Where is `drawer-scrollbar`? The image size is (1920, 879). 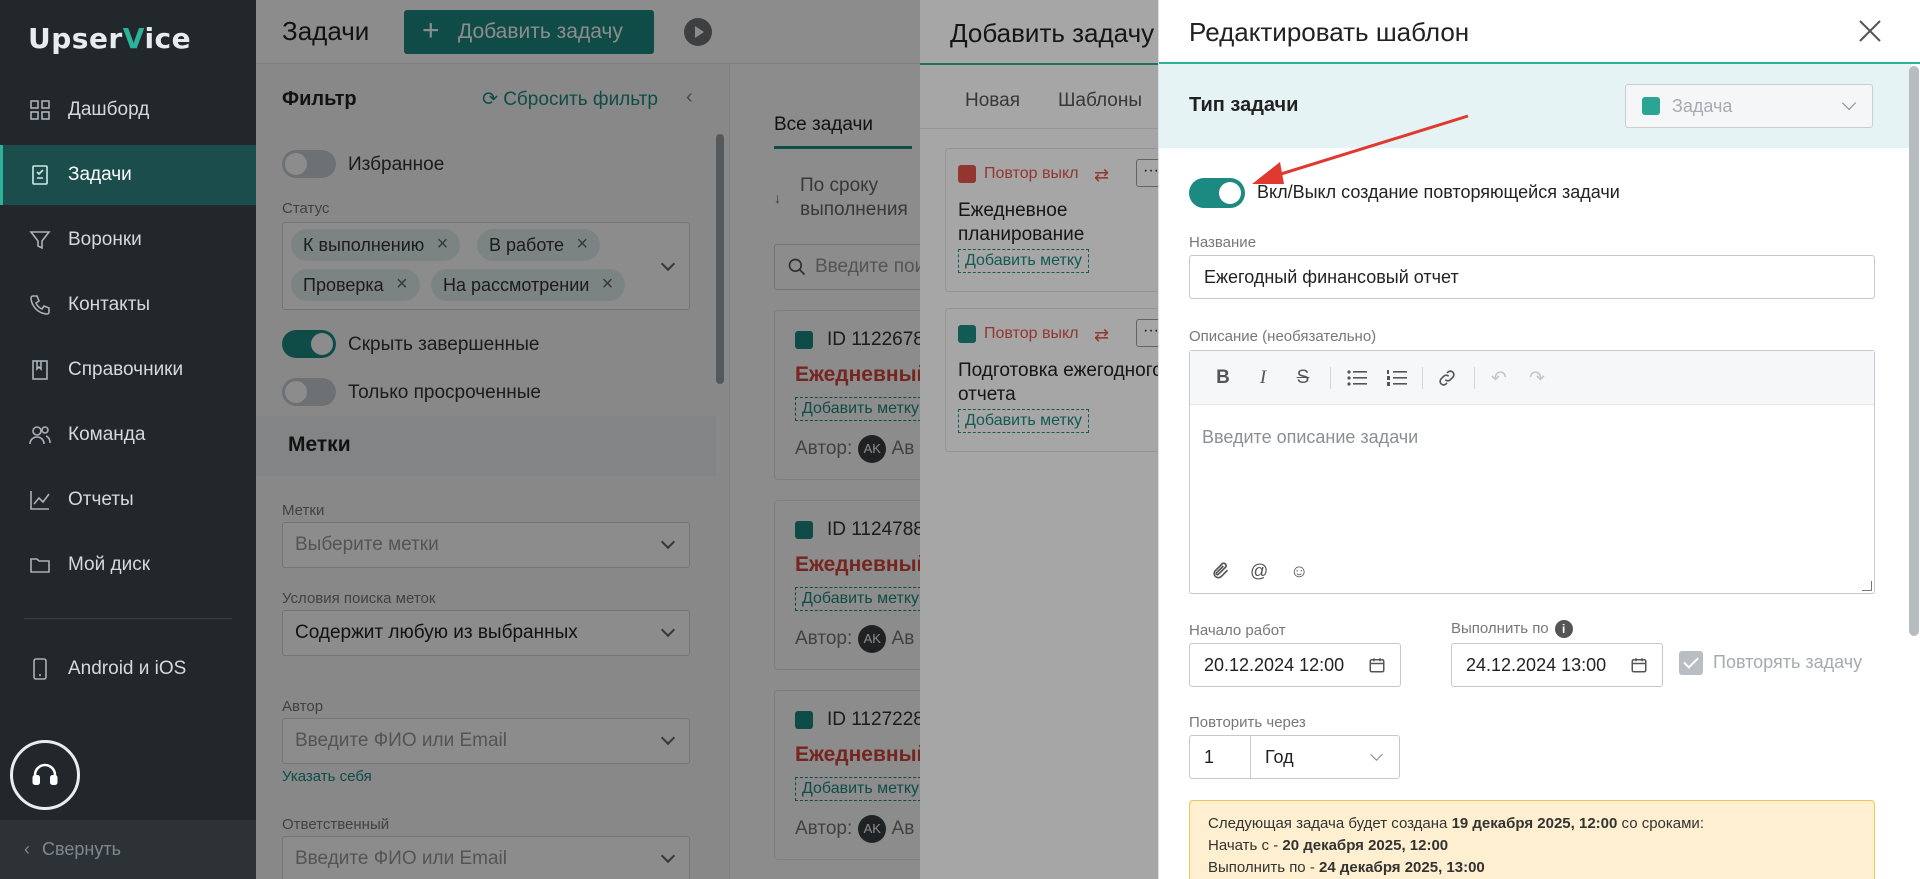
drawer-scrollbar is located at coordinates (1914, 351).